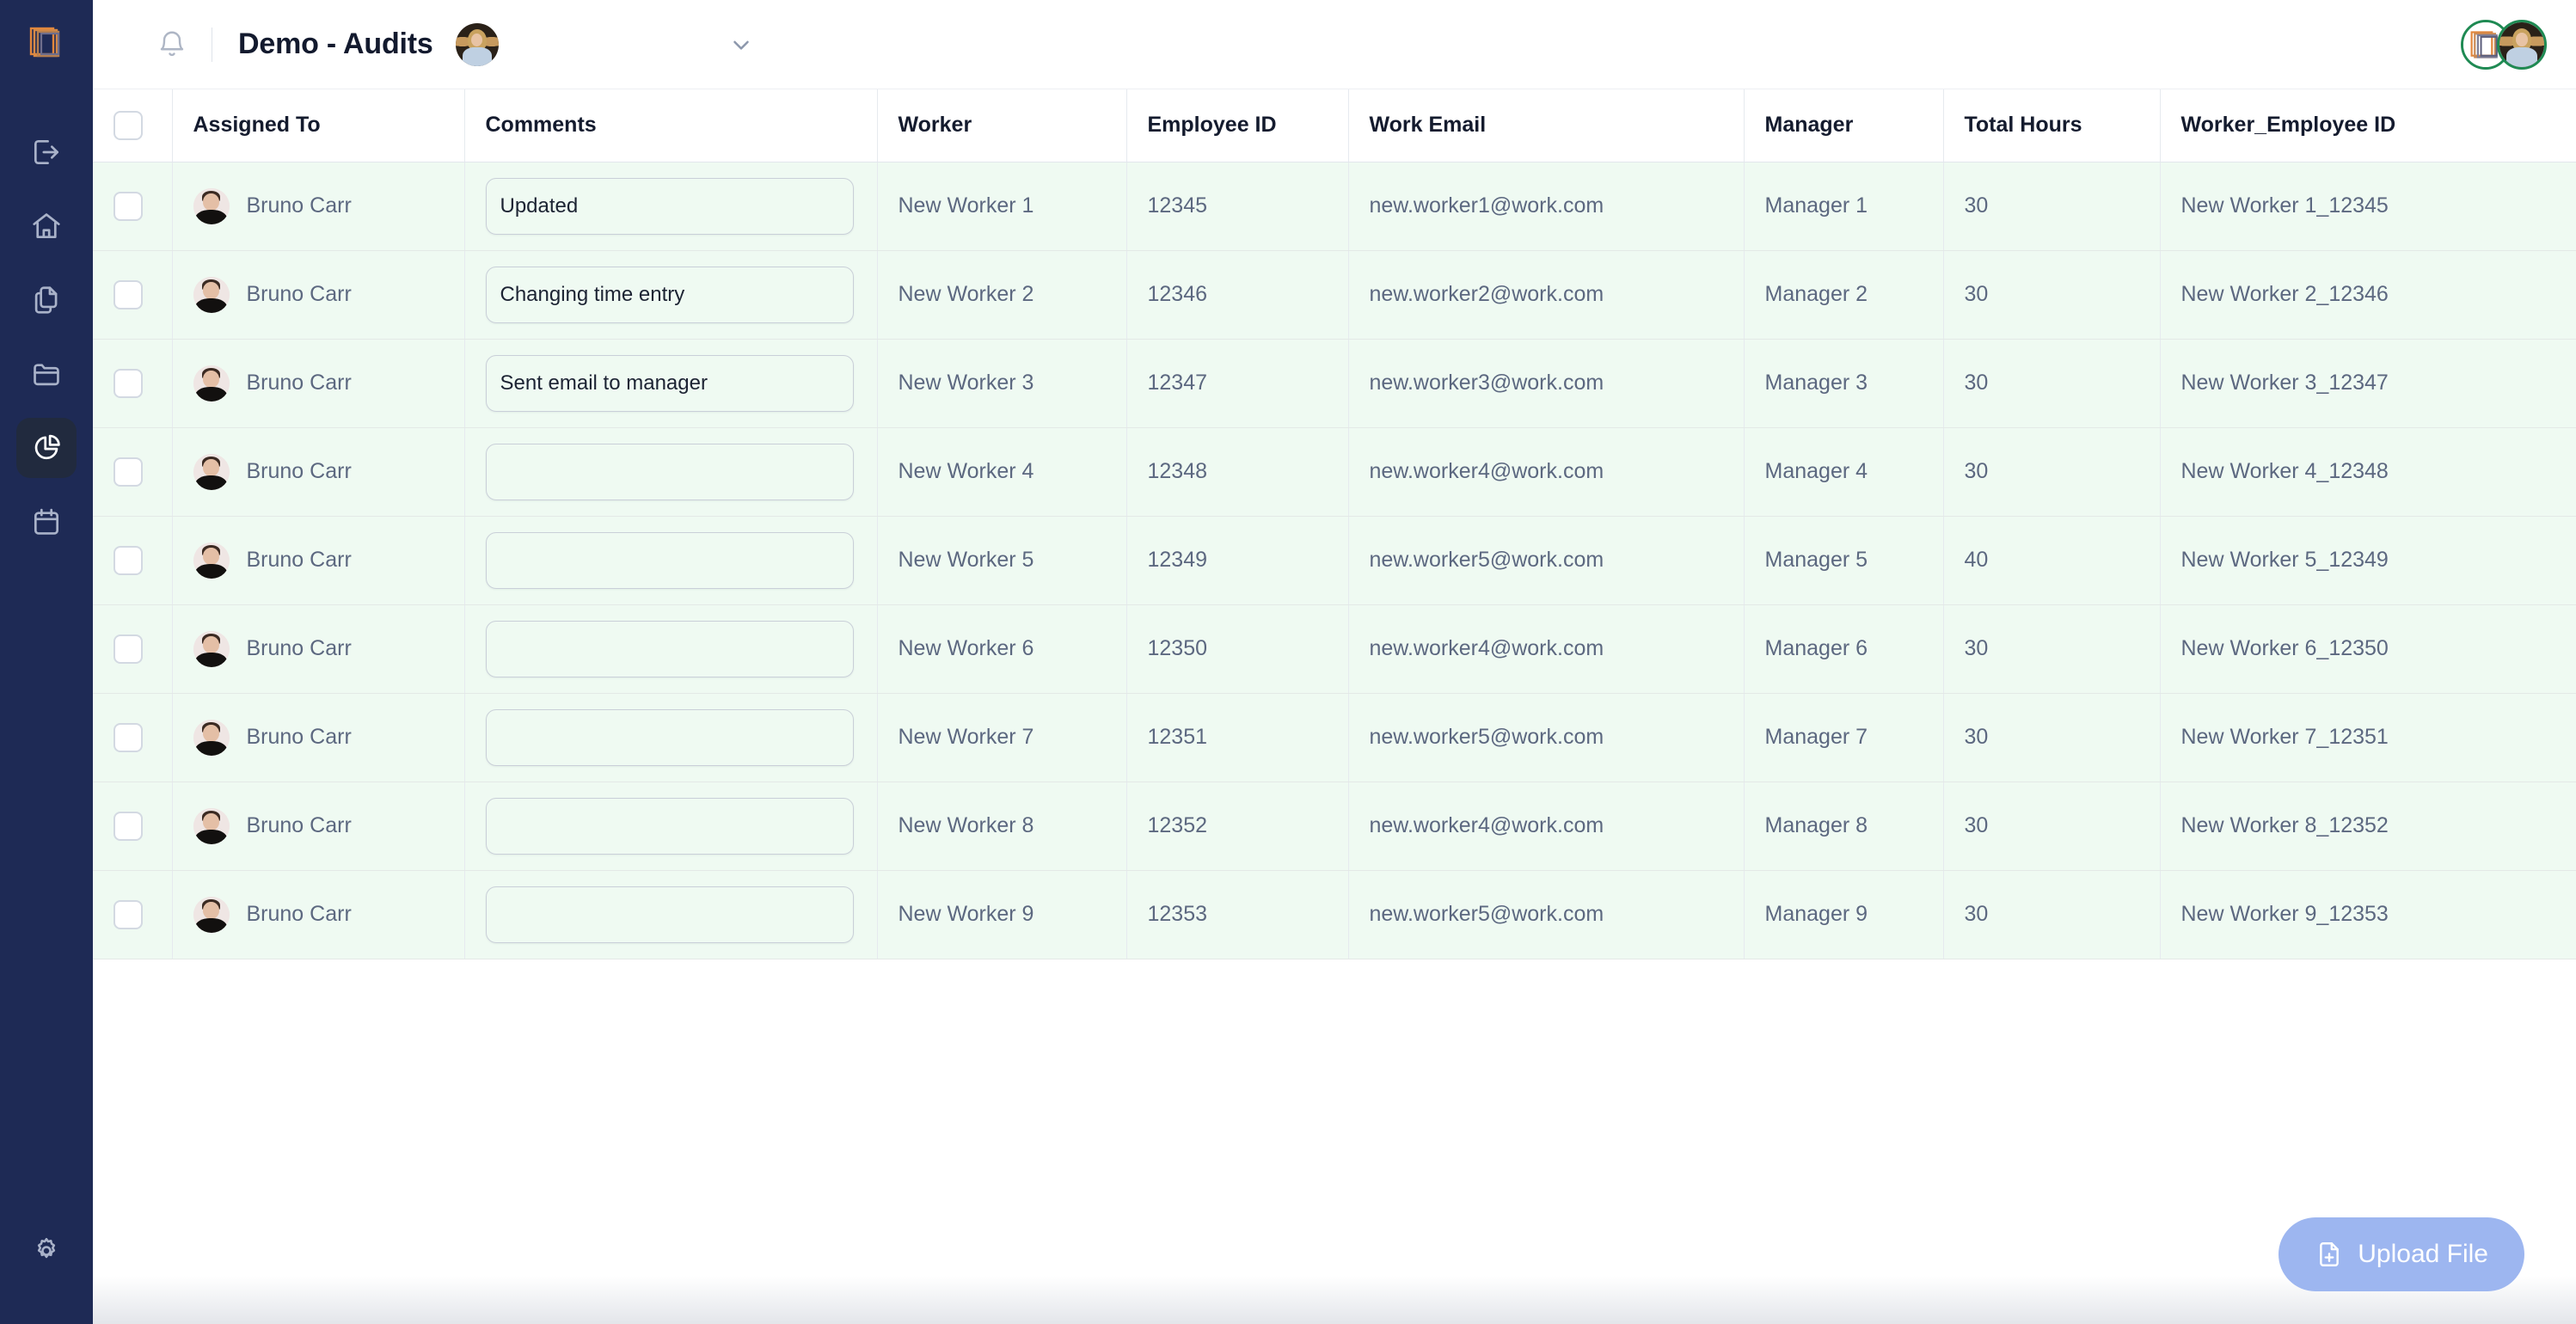 This screenshot has height=1324, width=2576. What do you see at coordinates (128, 125) in the screenshot?
I see `select-all-checkbox` at bounding box center [128, 125].